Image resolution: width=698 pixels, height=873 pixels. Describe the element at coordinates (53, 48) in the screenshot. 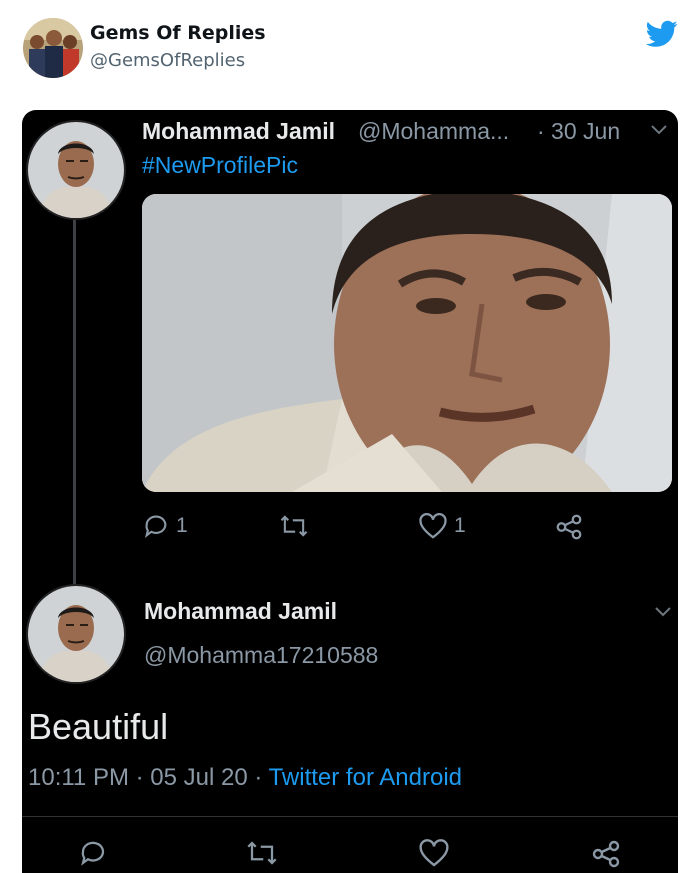

I see `account-avatar` at that location.